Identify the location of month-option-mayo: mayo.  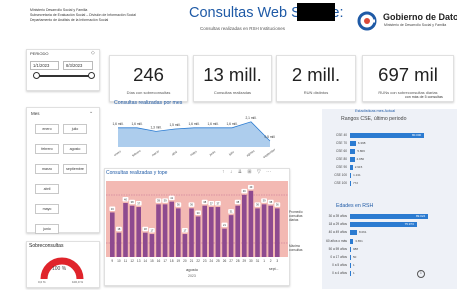
(47, 209).